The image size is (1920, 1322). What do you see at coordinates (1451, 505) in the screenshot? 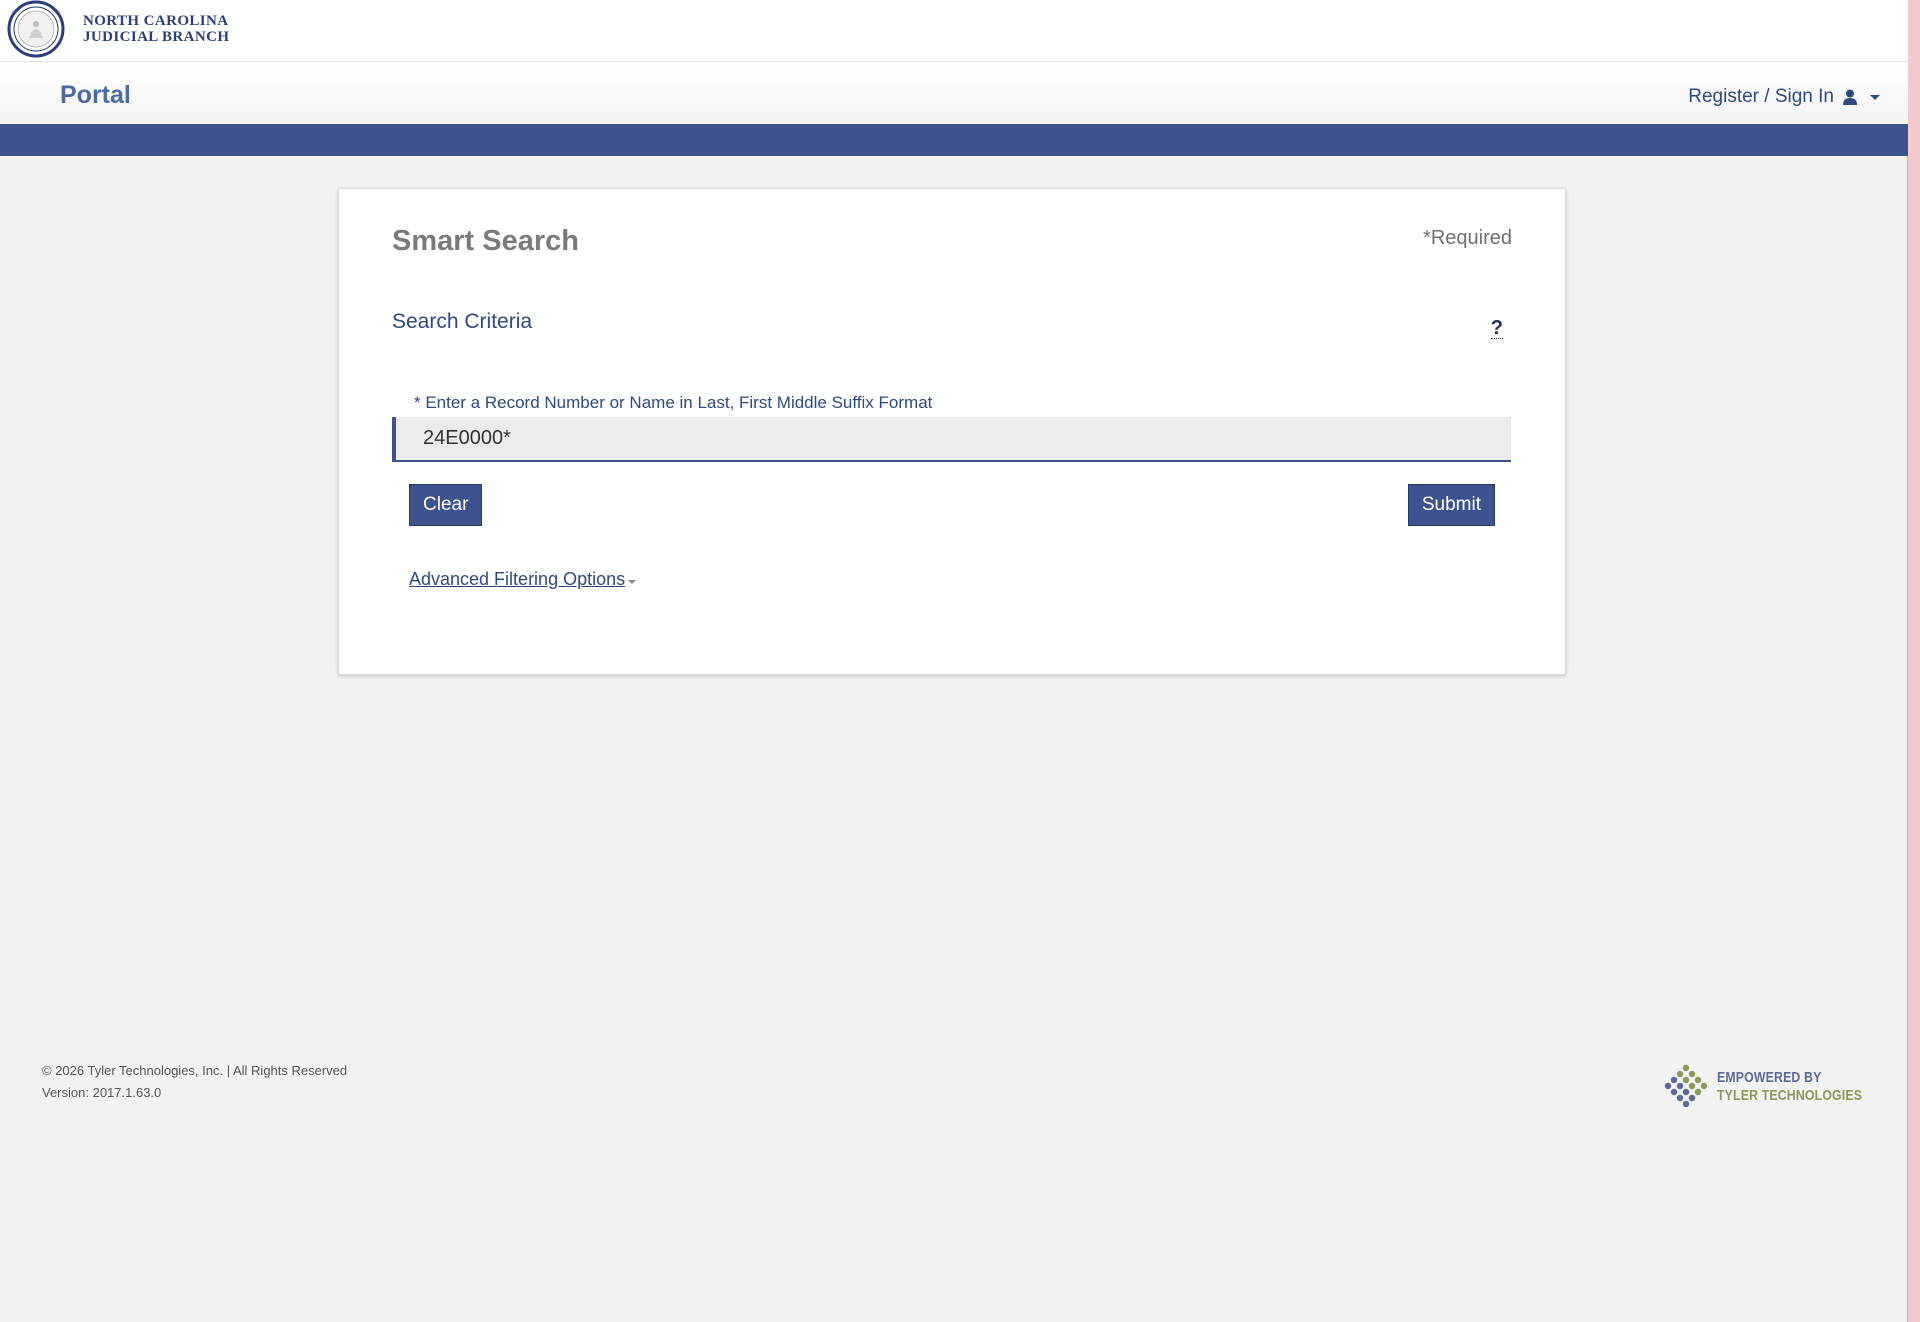
I see `submit-button: Submit` at bounding box center [1451, 505].